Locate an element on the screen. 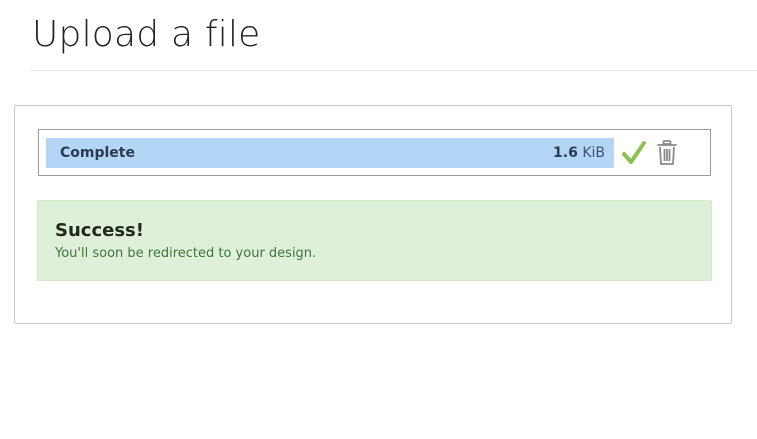 This screenshot has width=757, height=439. alert-title: Success! is located at coordinates (99, 230).